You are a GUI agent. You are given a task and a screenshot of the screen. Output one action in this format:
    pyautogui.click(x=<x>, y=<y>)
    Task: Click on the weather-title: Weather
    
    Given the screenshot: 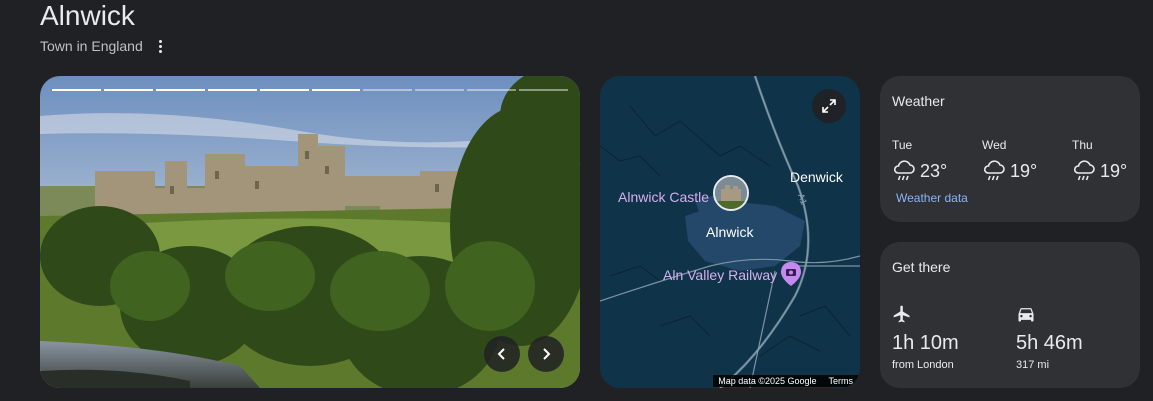 What is the action you would take?
    pyautogui.click(x=918, y=101)
    